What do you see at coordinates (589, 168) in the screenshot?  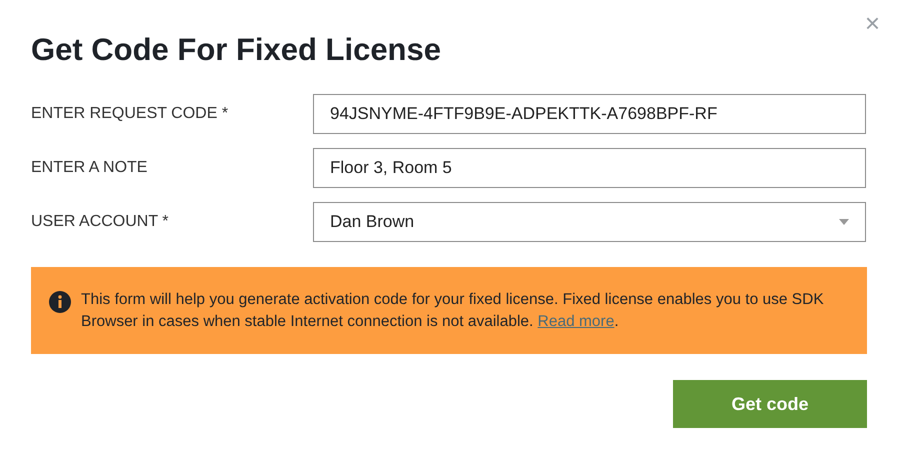 I see `input-field: Floor 3, Room 5` at bounding box center [589, 168].